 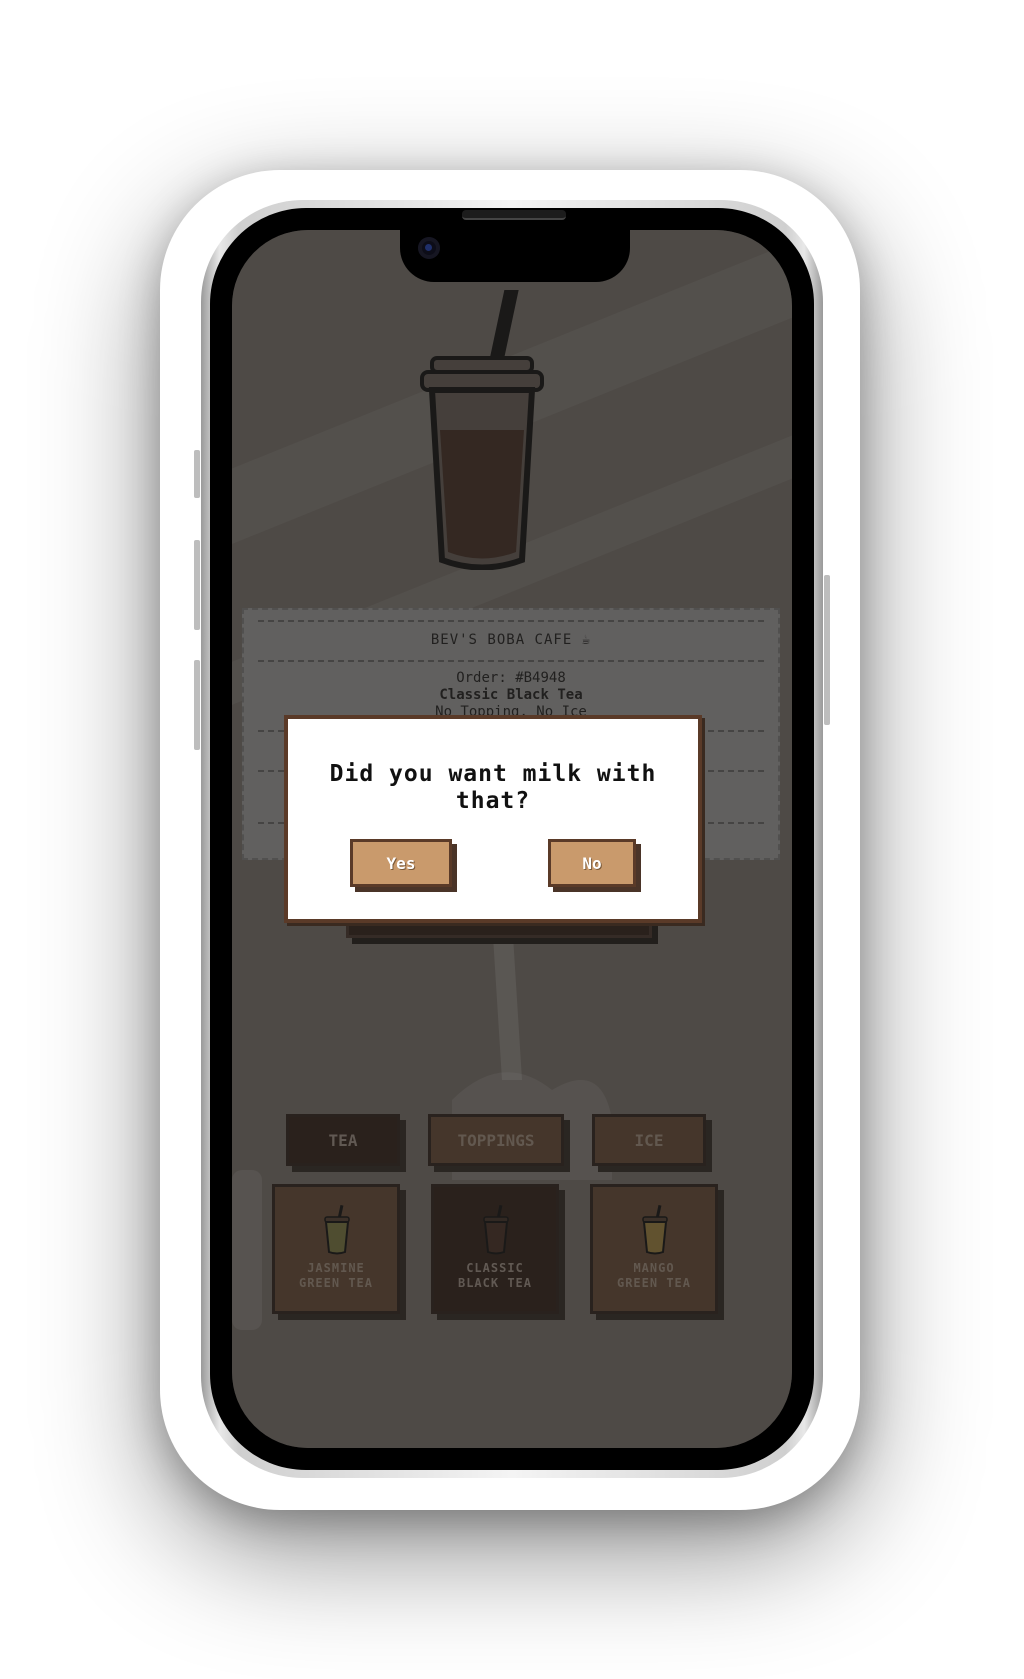 I want to click on dialog-question: Did you want milk with that?, so click(x=493, y=787).